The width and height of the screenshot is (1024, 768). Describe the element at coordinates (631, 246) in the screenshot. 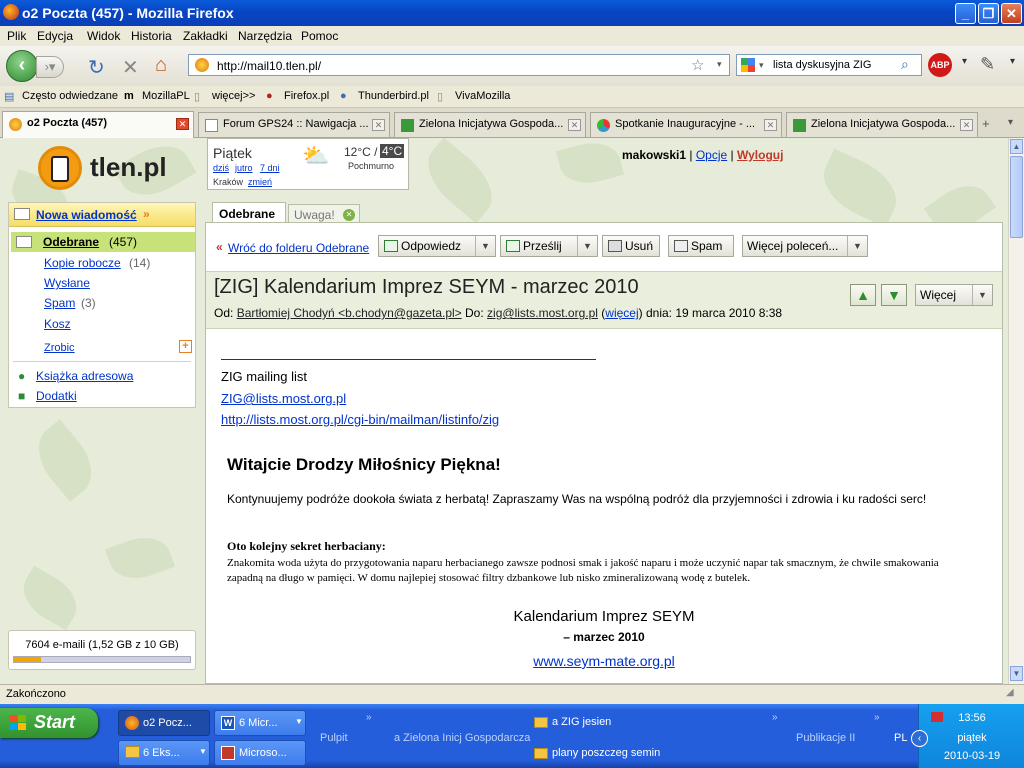

I see `delete-button: Usuń` at that location.